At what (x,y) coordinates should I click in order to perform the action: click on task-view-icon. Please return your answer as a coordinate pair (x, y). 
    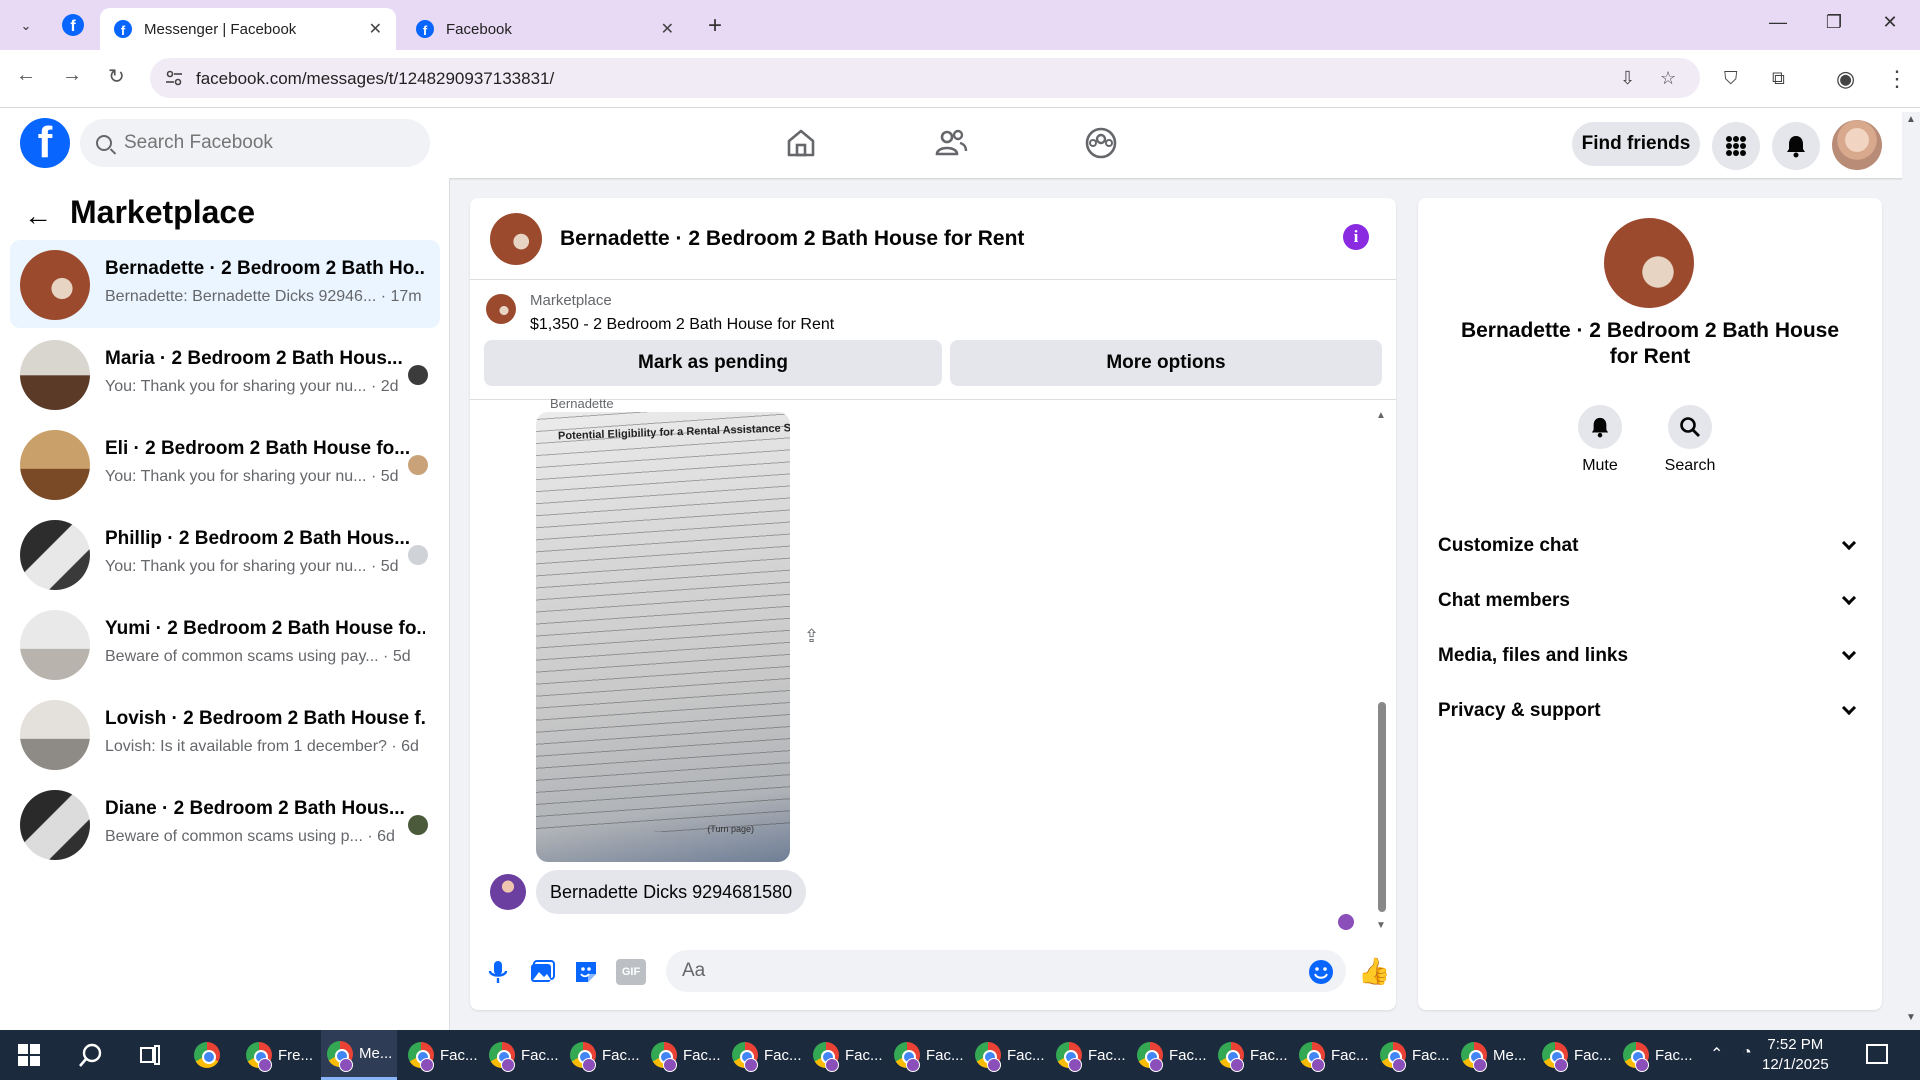
    Looking at the image, I should click on (150, 1055).